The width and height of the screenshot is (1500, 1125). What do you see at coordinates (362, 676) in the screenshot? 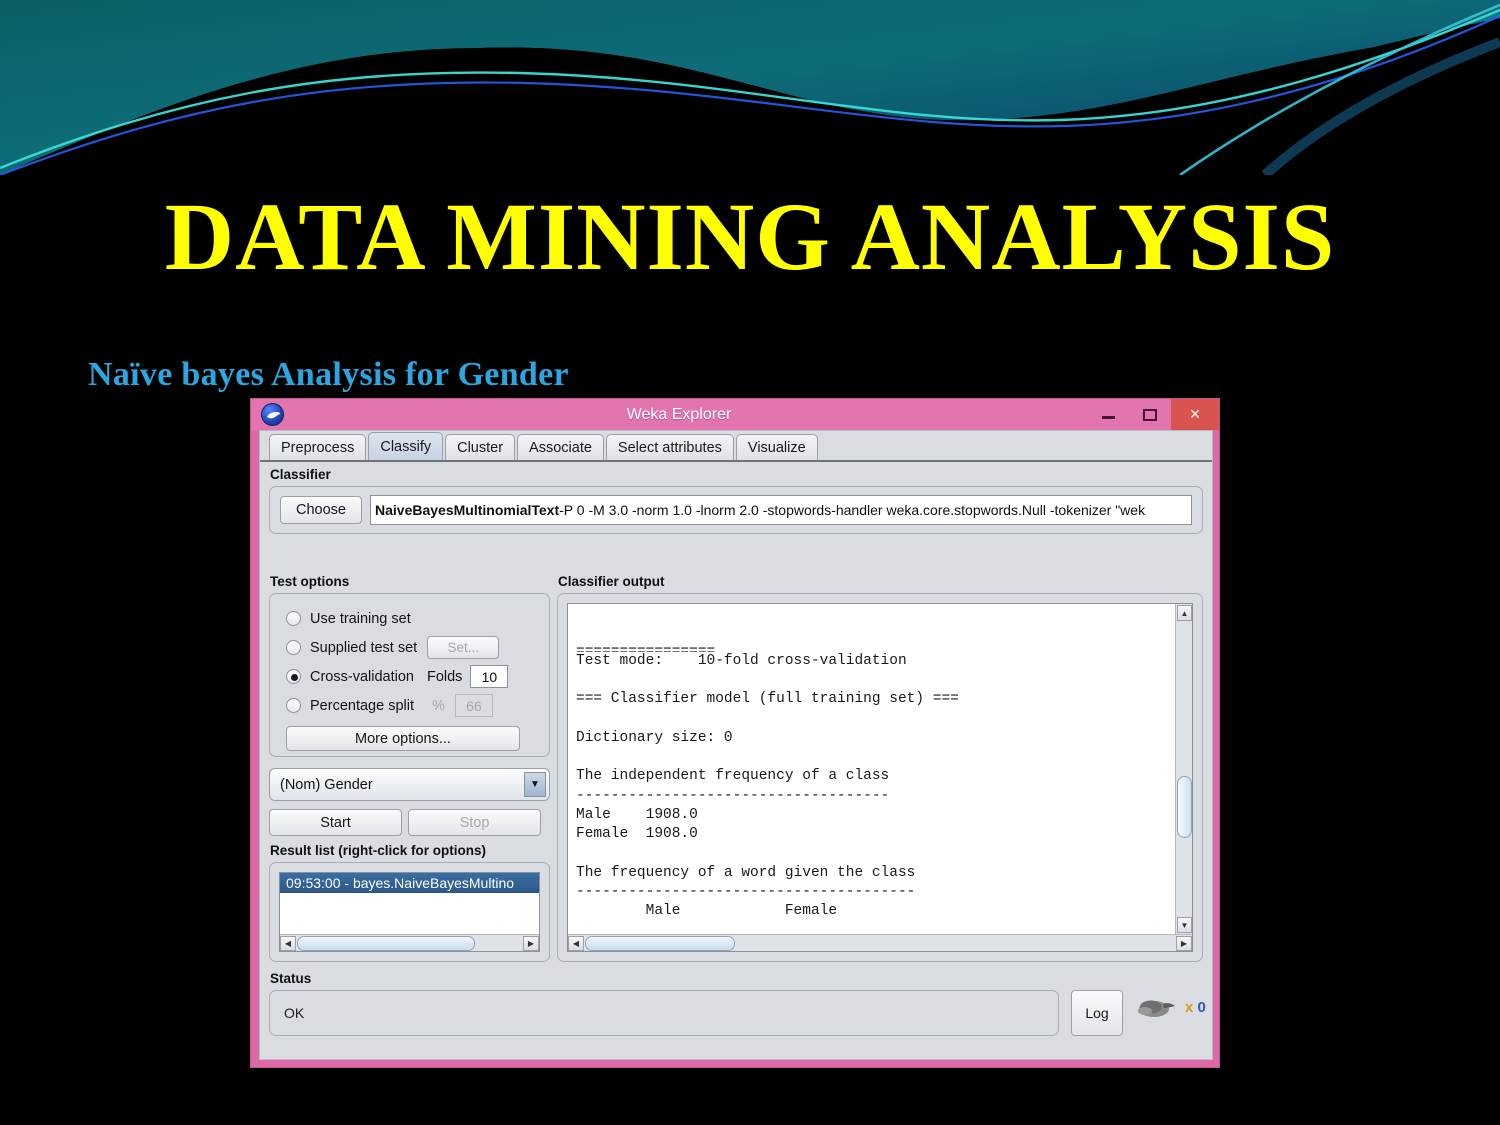
I see `label-cross-validation: Cross-validation` at bounding box center [362, 676].